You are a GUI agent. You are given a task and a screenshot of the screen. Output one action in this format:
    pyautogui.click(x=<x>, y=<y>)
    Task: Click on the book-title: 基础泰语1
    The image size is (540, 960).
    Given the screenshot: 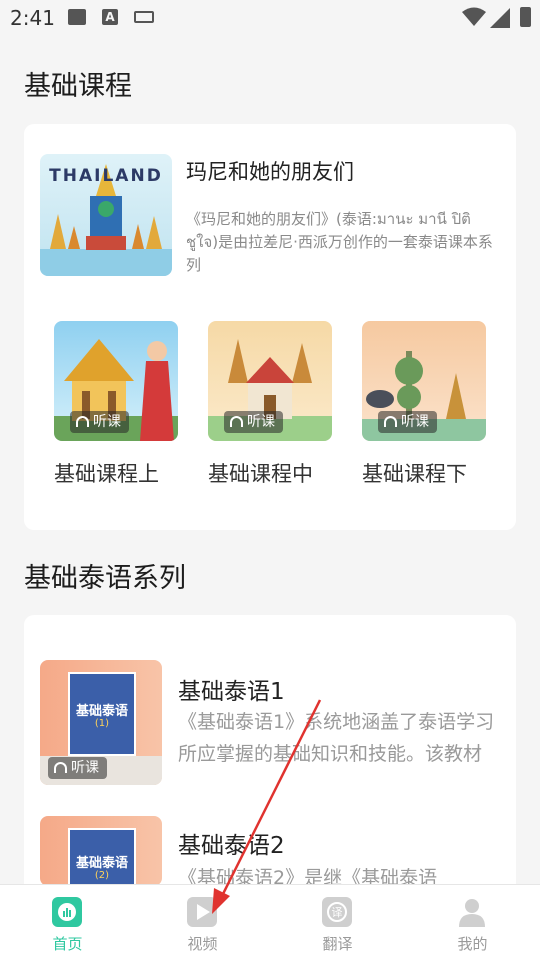 What is the action you would take?
    pyautogui.click(x=231, y=689)
    